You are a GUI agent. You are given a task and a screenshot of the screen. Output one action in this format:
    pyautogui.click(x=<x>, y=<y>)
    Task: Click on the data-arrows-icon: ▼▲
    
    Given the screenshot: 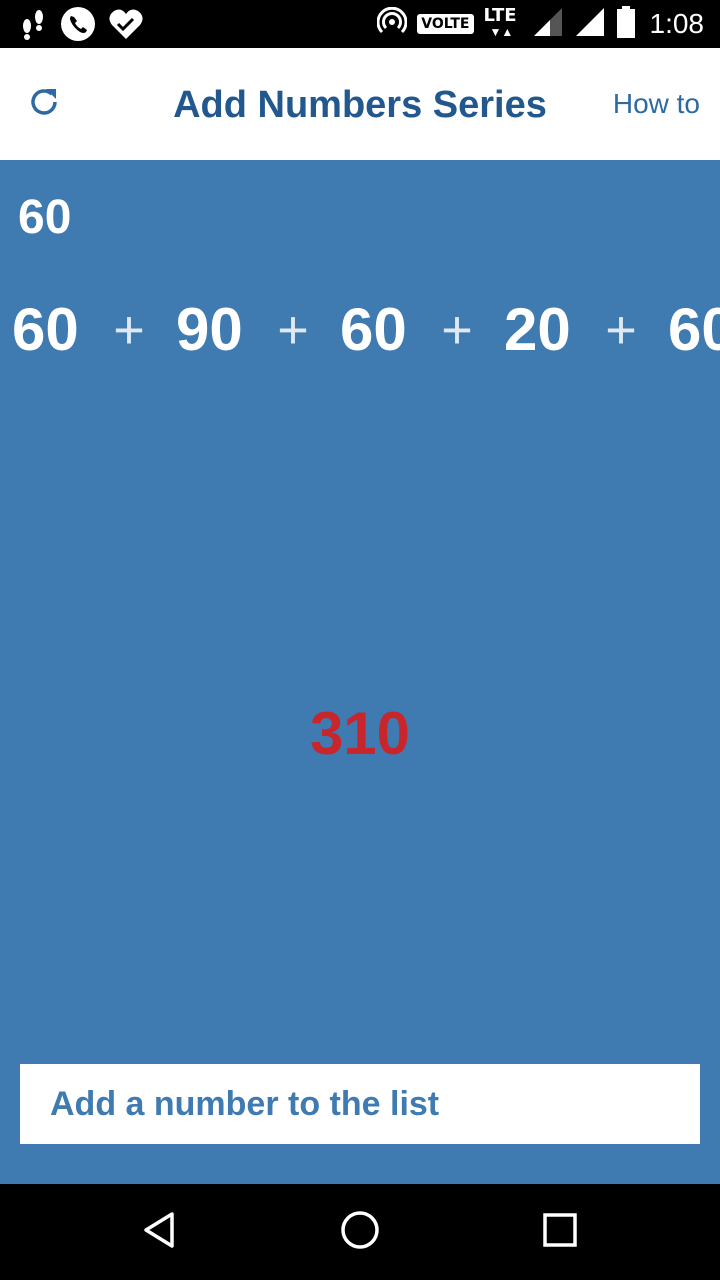 What is the action you would take?
    pyautogui.click(x=501, y=32)
    